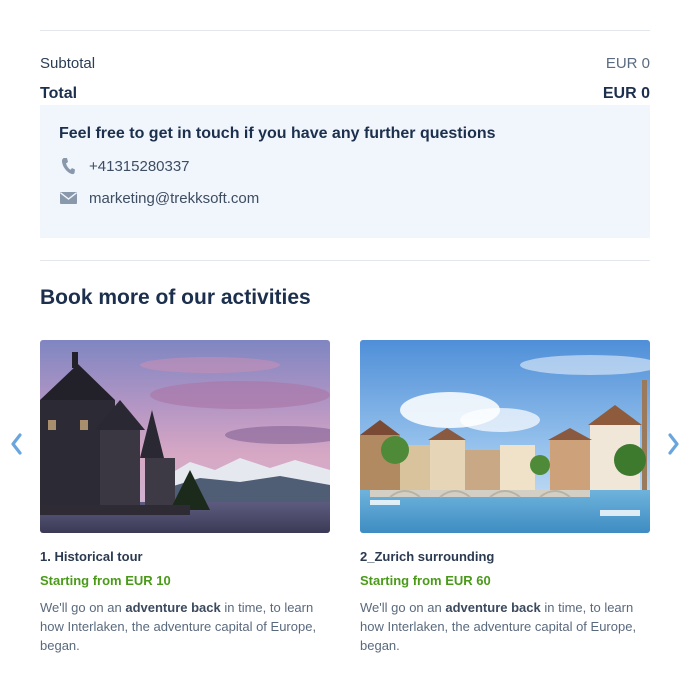  Describe the element at coordinates (345, 94) in the screenshot. I see `total-row: Total EUR 0` at that location.